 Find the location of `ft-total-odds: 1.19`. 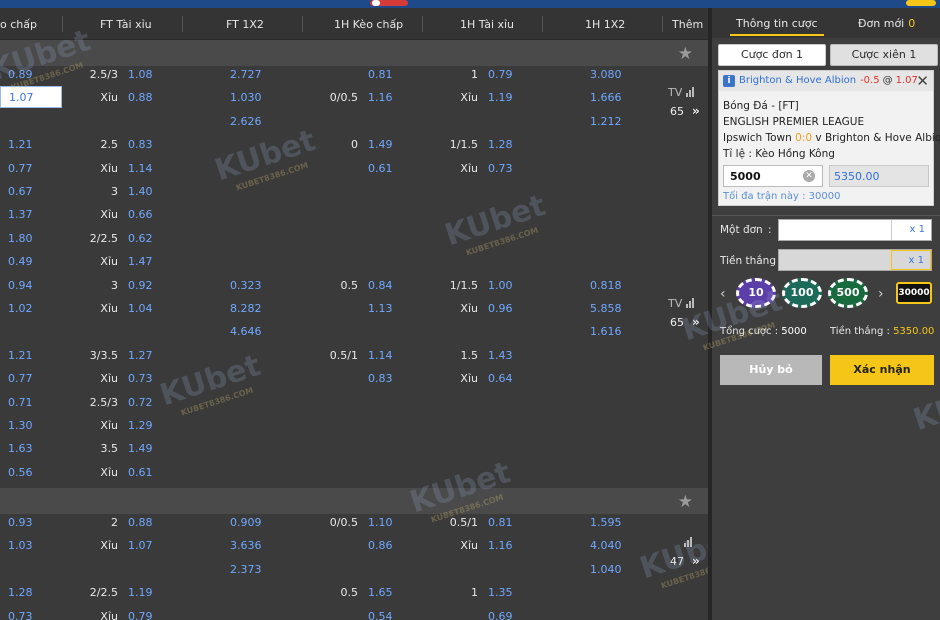

ft-total-odds: 1.19 is located at coordinates (140, 592).